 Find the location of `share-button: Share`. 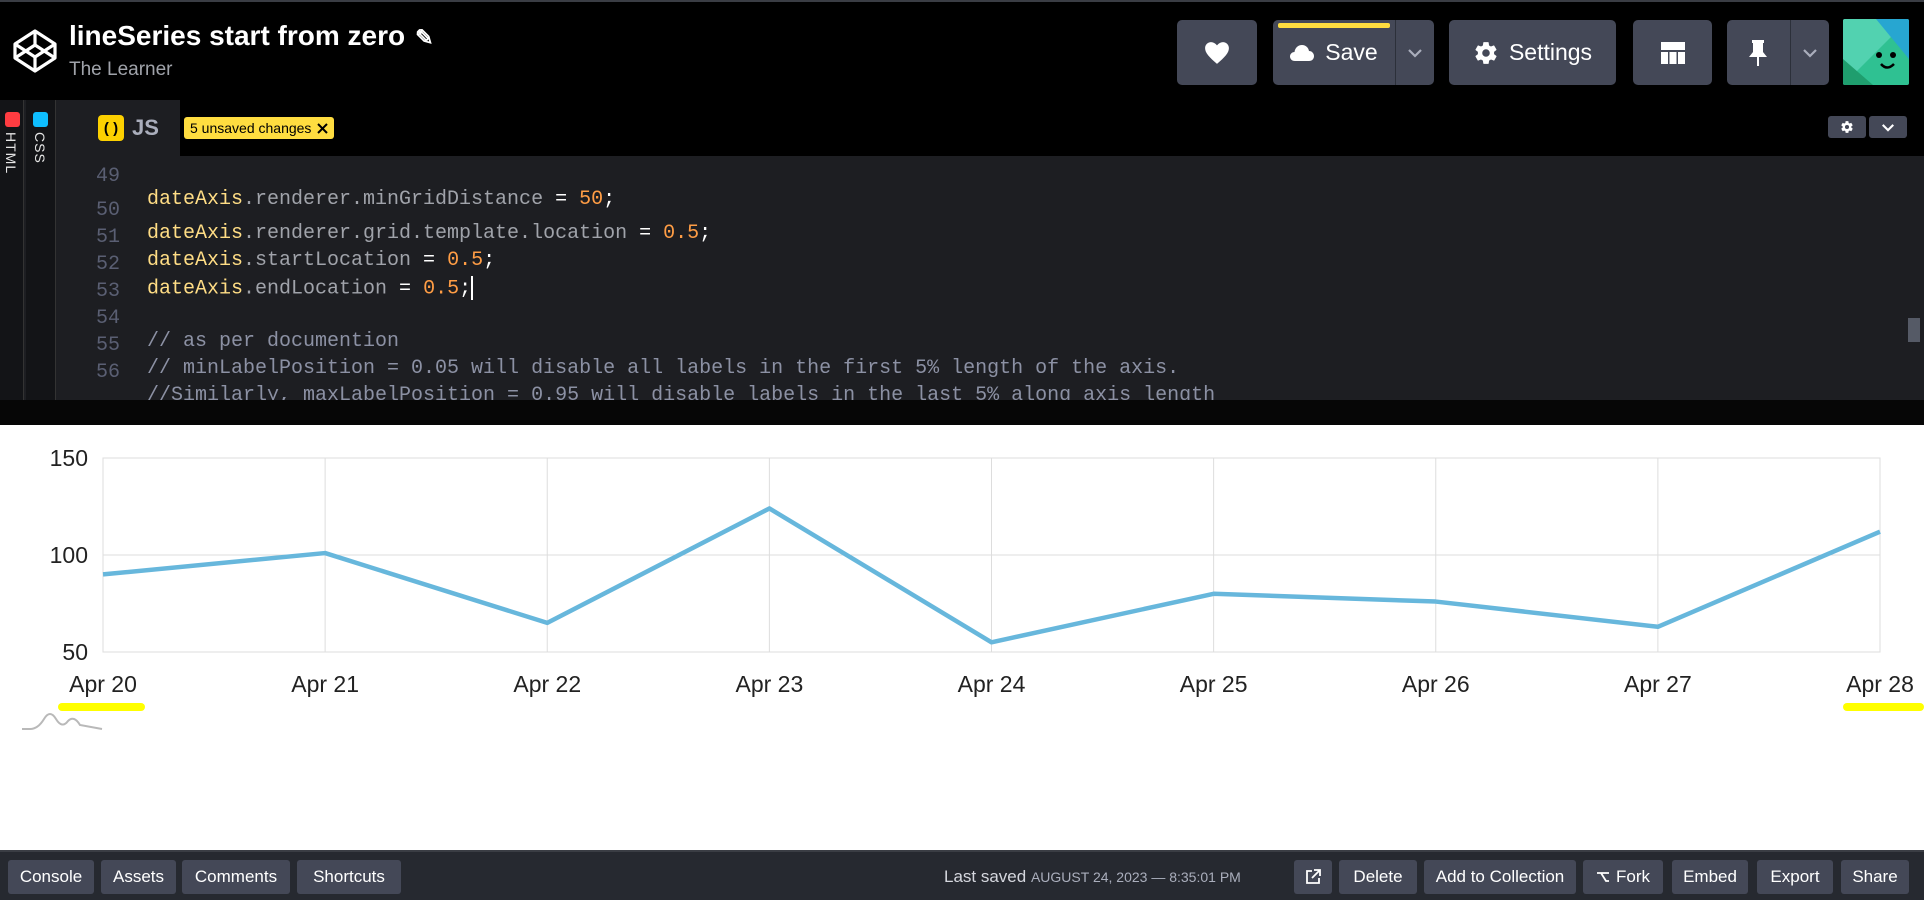

share-button: Share is located at coordinates (1875, 877).